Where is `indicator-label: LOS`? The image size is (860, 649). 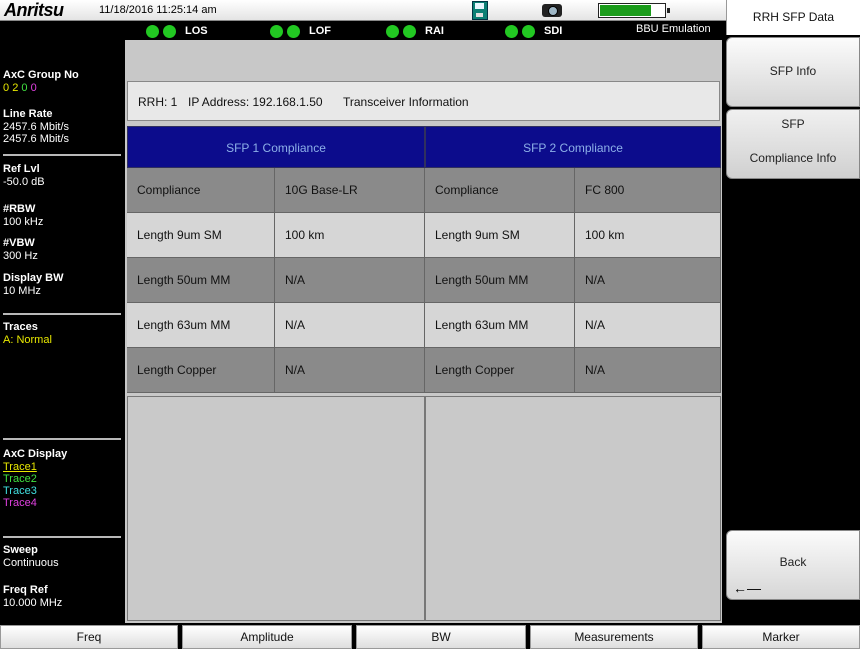
indicator-label: LOS is located at coordinates (196, 31).